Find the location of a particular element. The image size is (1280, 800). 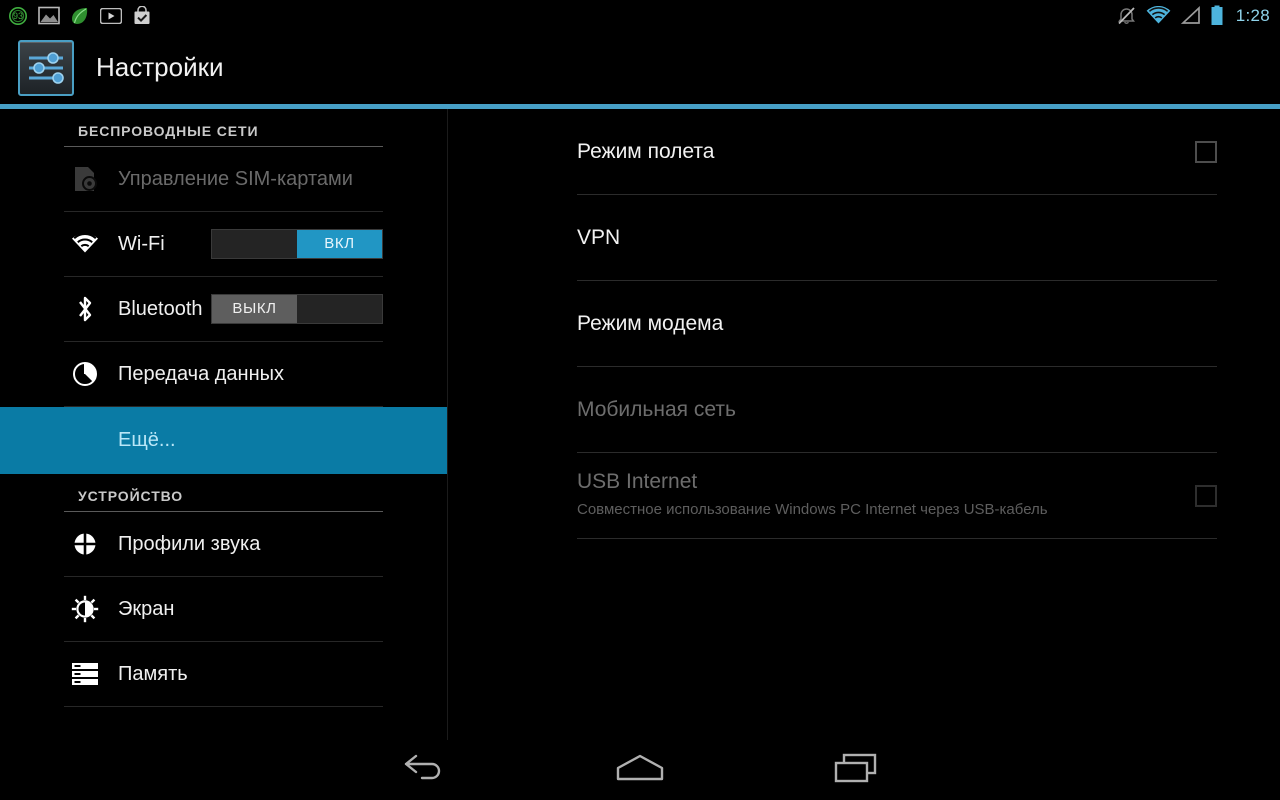

audio-profiles-icon is located at coordinates (85, 544).